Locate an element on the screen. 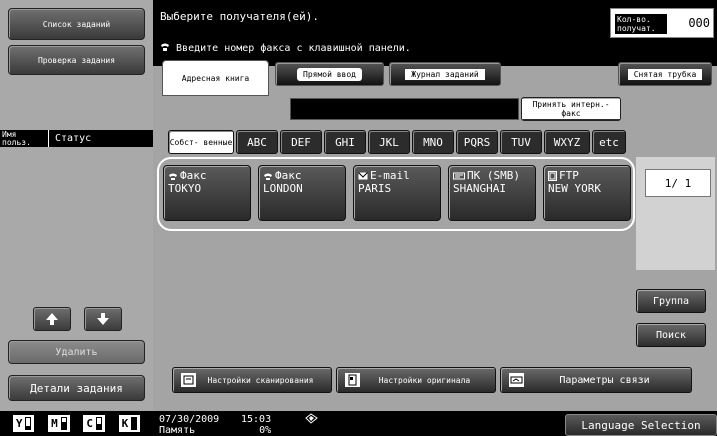  scroll-down-button is located at coordinates (103, 319).